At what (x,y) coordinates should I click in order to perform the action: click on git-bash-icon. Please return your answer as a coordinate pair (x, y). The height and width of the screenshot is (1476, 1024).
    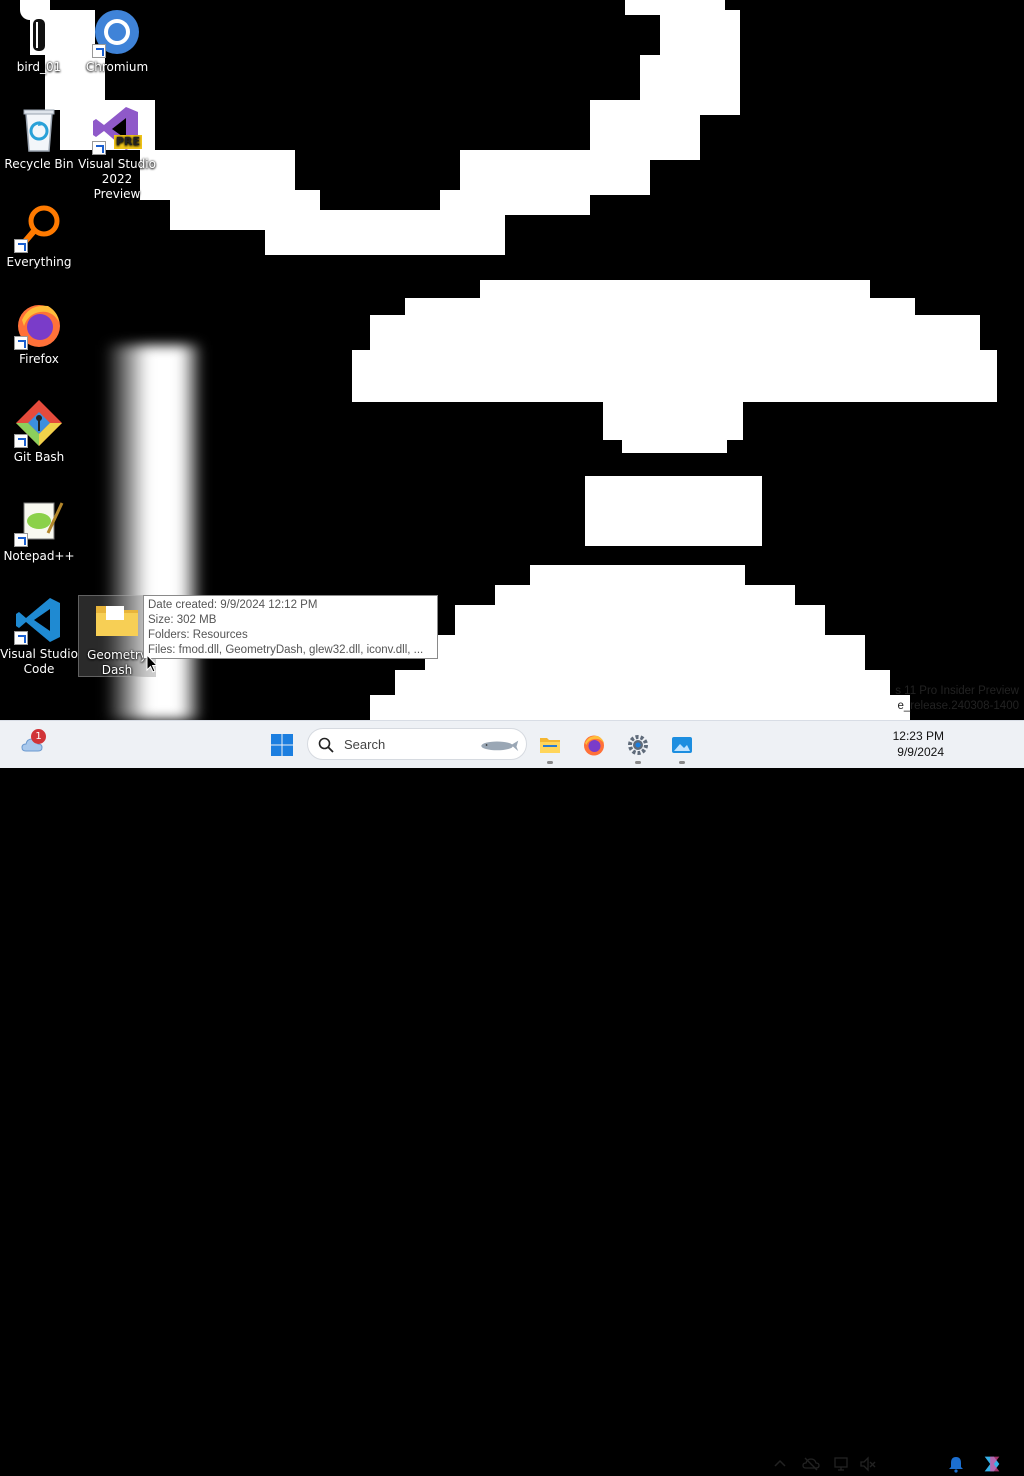
    Looking at the image, I should click on (39, 423).